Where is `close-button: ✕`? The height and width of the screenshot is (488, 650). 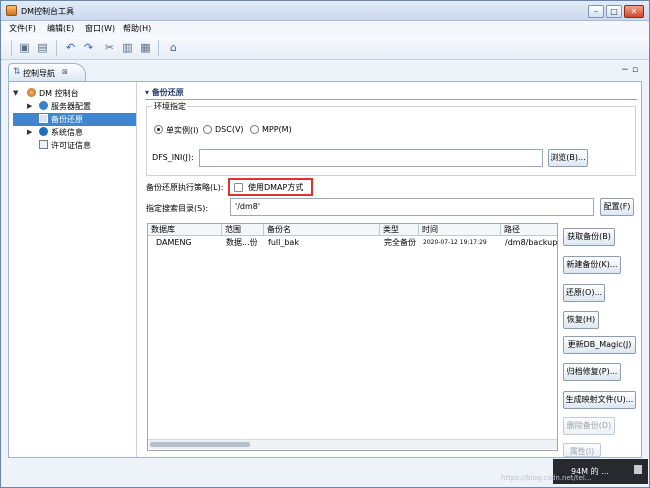 close-button: ✕ is located at coordinates (634, 11).